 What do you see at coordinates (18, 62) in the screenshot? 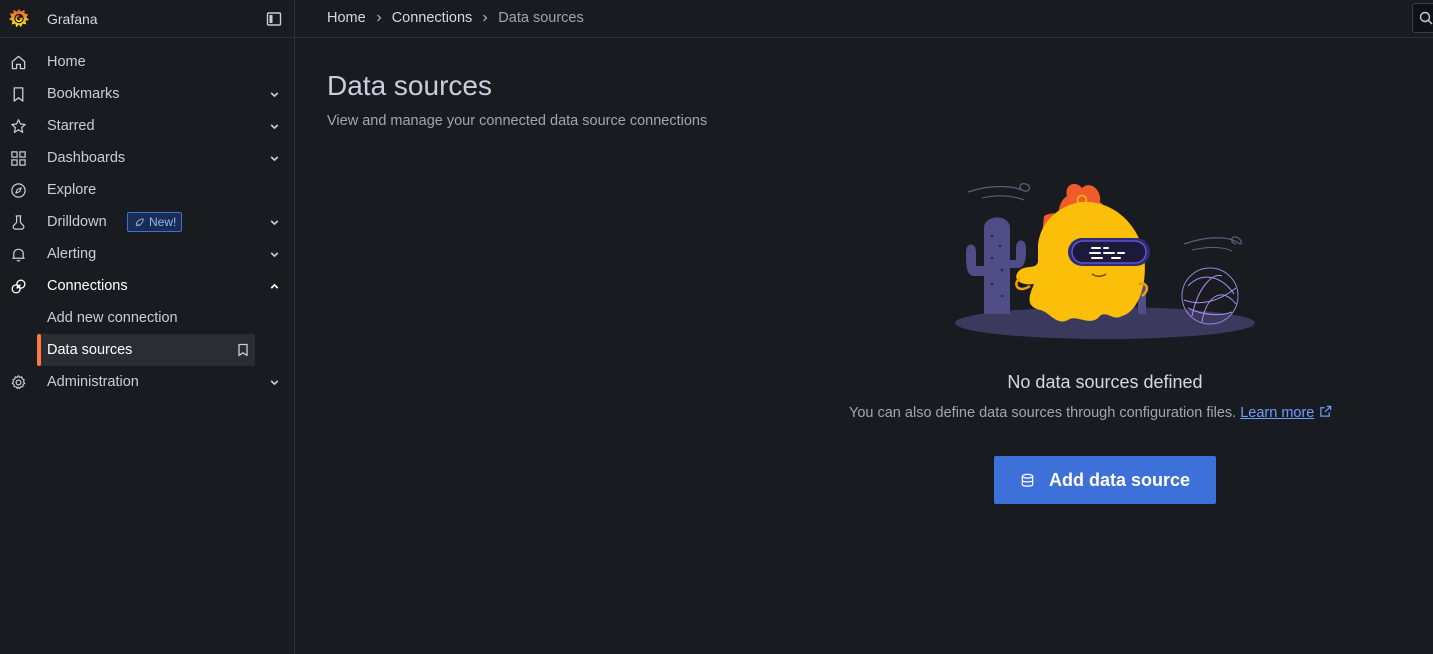
I see `home-icon` at bounding box center [18, 62].